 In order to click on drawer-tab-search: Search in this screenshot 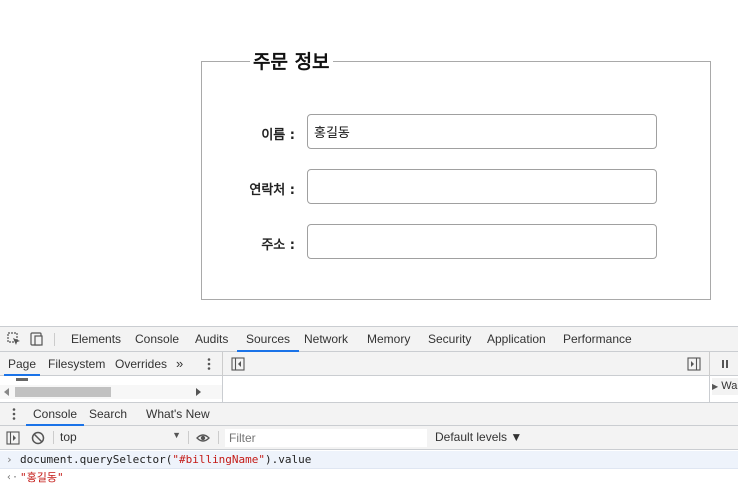, I will do `click(108, 414)`.